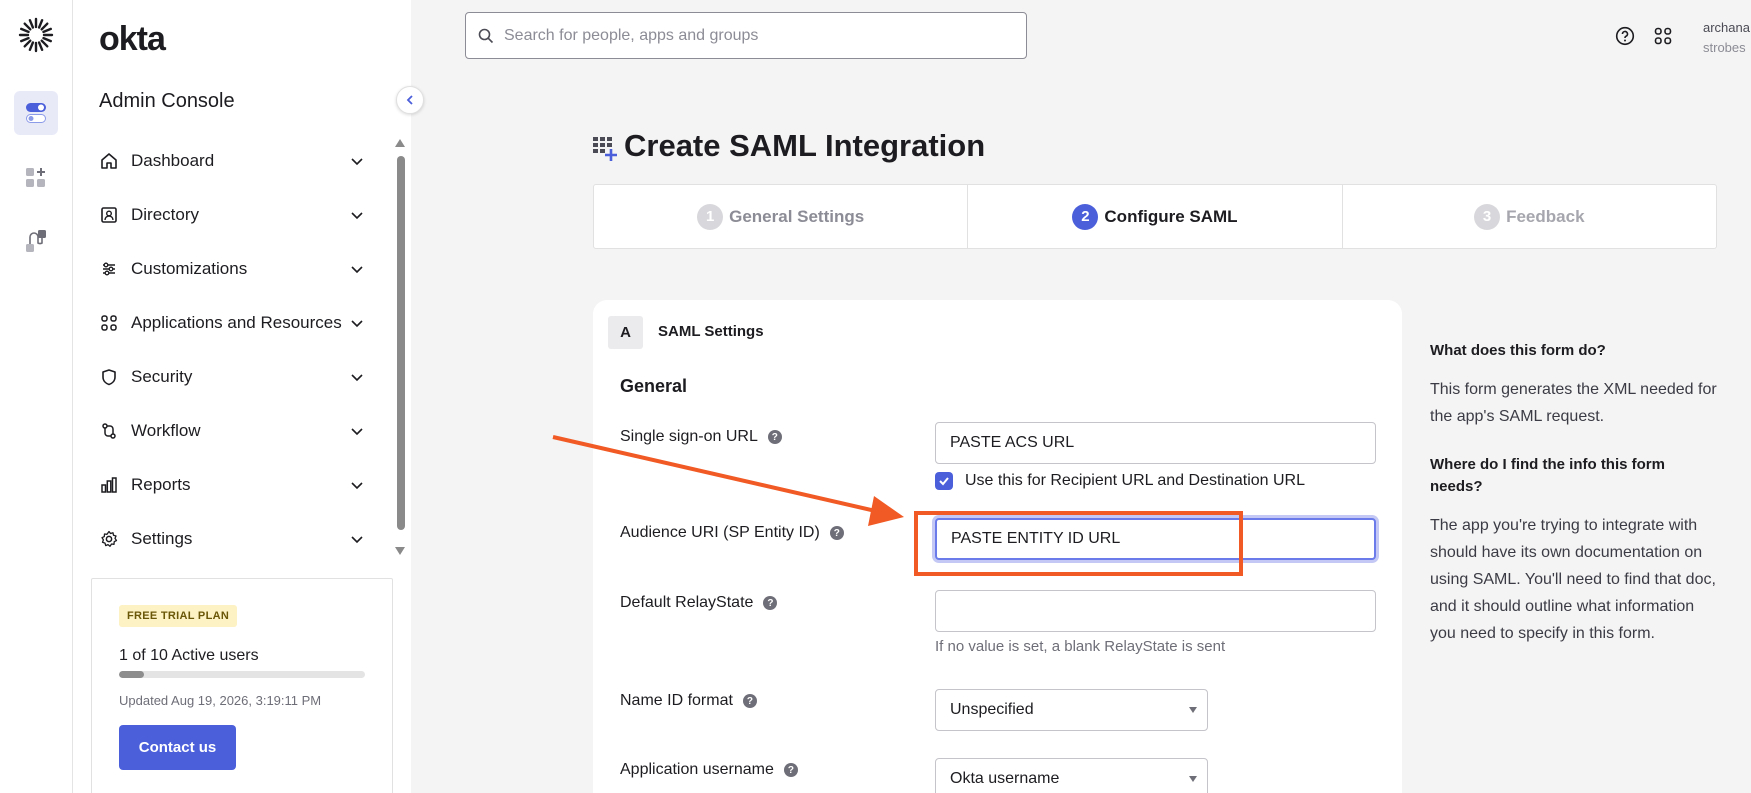 Image resolution: width=1751 pixels, height=793 pixels. I want to click on sso-url-label: Single sign-on URL ?, so click(701, 437).